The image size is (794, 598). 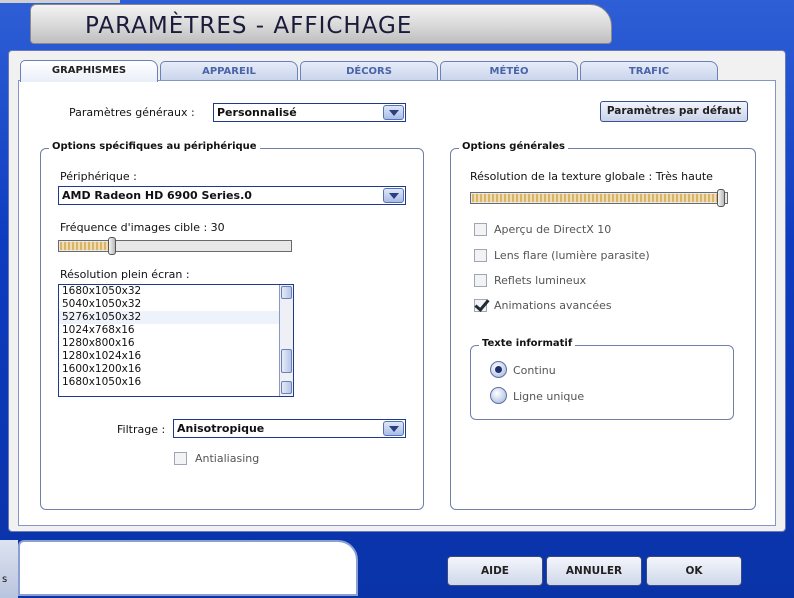 I want to click on framerate-thumb, so click(x=112, y=246).